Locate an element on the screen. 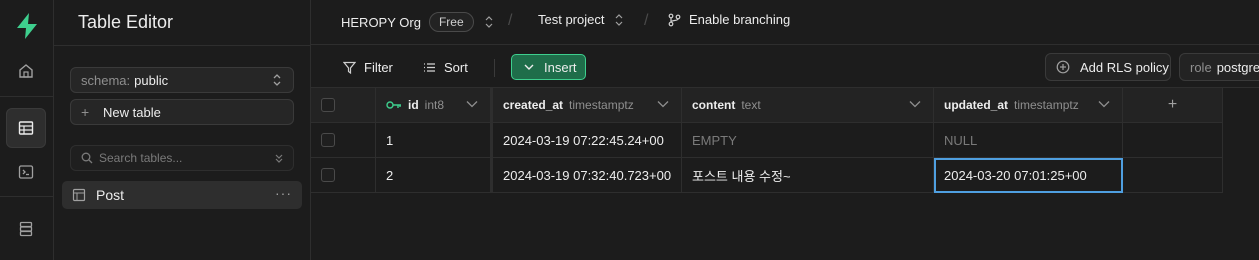 The height and width of the screenshot is (260, 1259). column-header-created-at: created_at timestamptz is located at coordinates (587, 105).